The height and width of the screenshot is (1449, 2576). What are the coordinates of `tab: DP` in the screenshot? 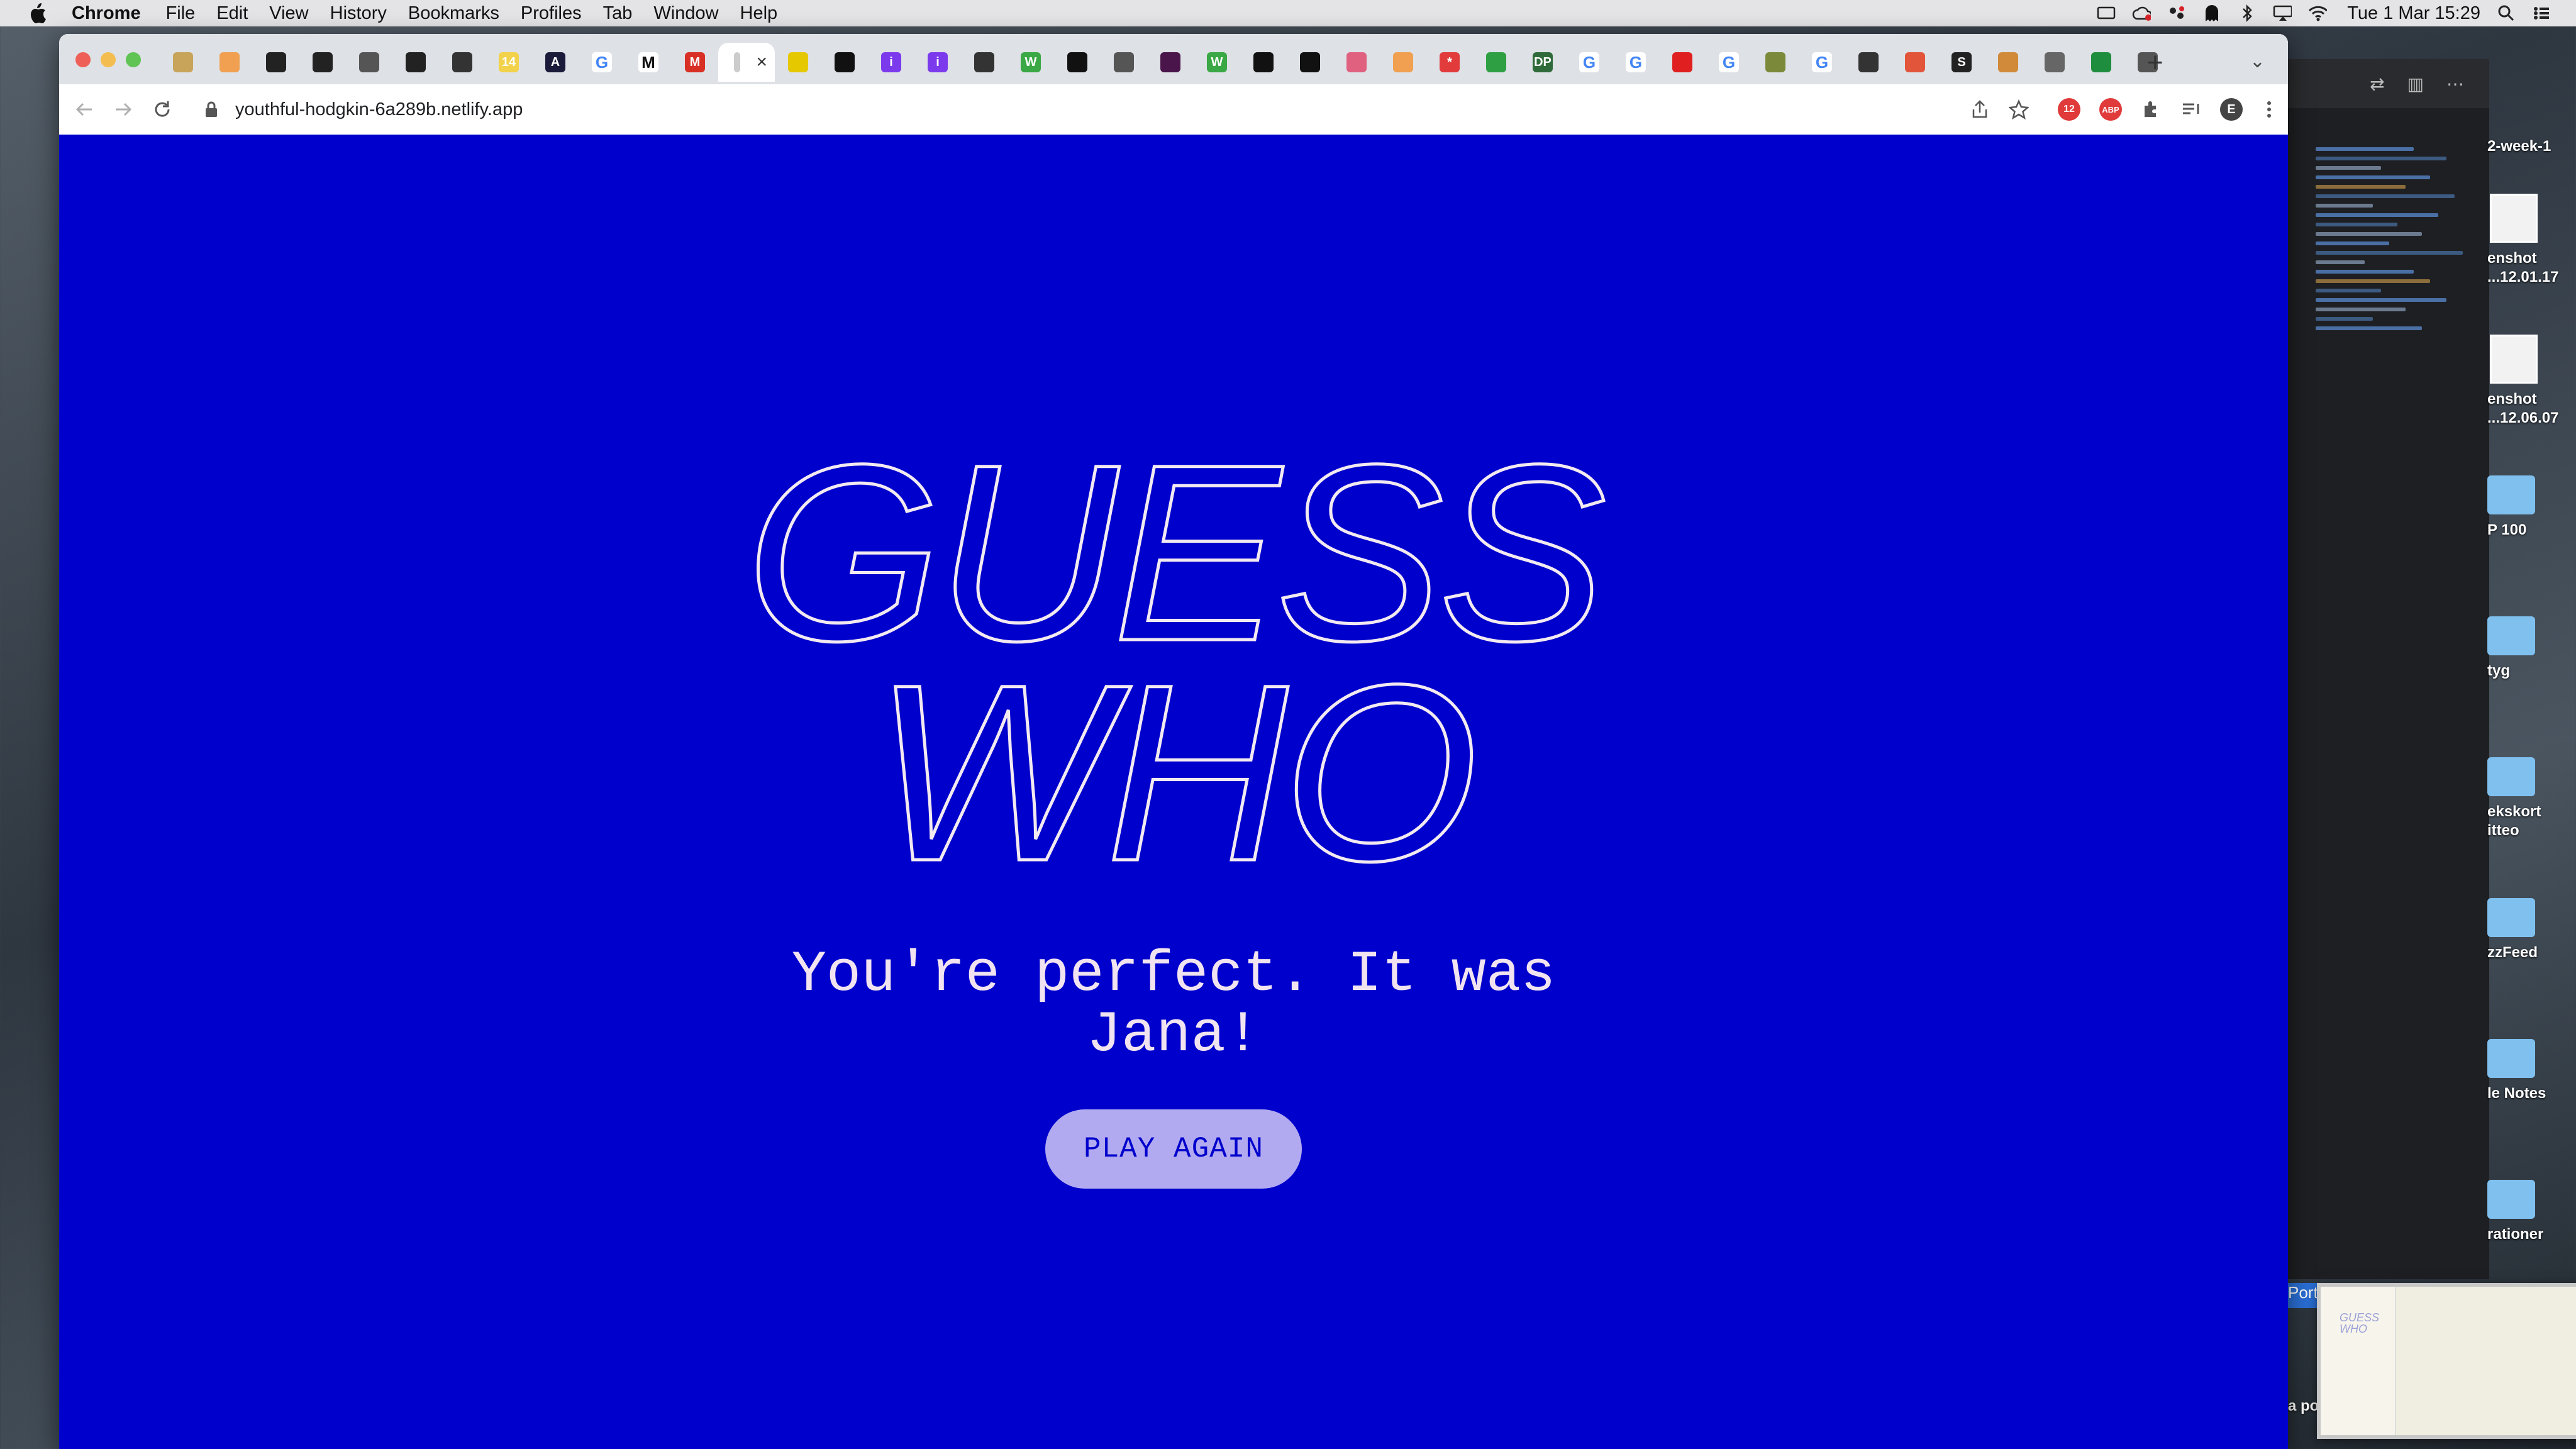 It's located at (1542, 62).